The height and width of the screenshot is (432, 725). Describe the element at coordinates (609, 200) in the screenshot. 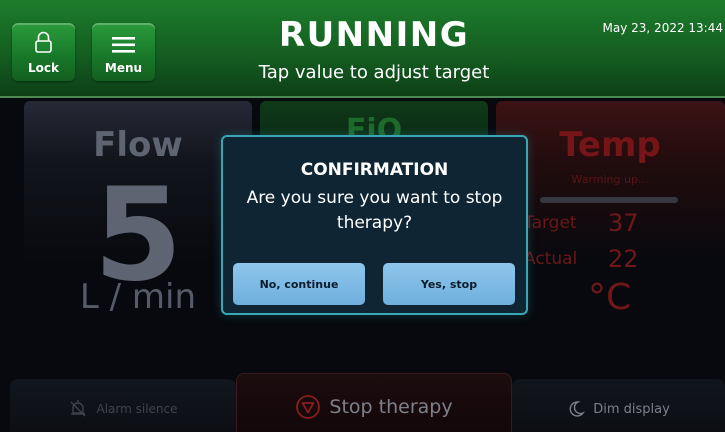

I see `warmup-progress-bar` at that location.